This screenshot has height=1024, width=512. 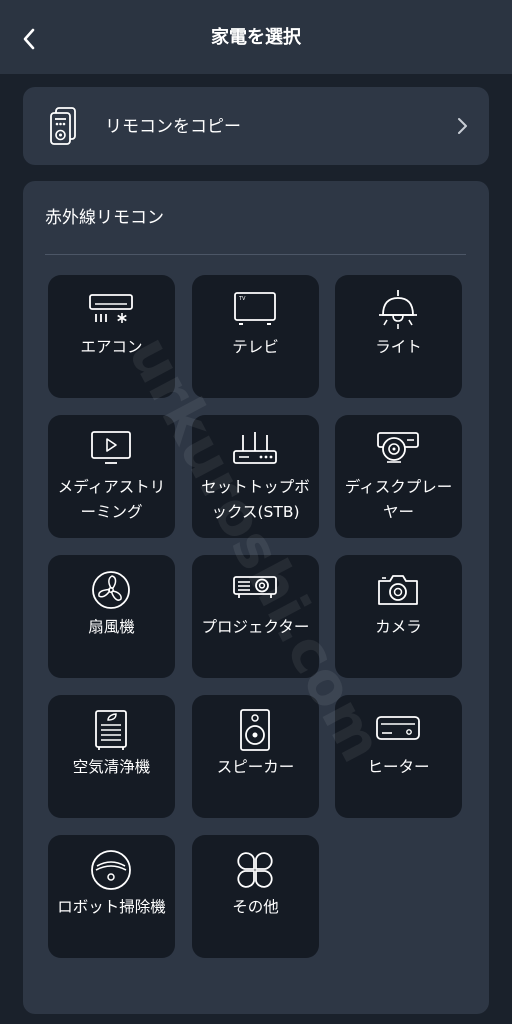 I want to click on copy-remote-button: リモコンをコピー, so click(x=256, y=126).